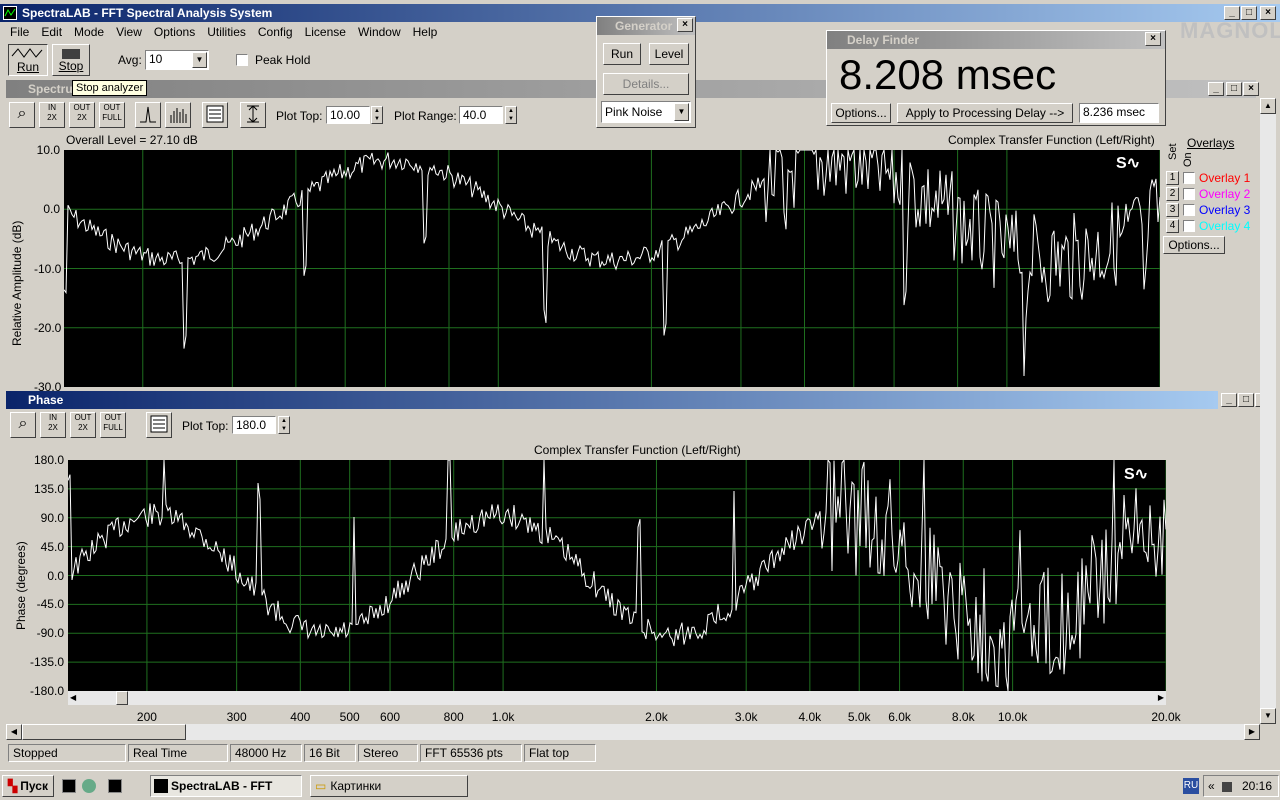 The width and height of the screenshot is (1280, 800). I want to click on overlay-set-button: 2, so click(1172, 194).